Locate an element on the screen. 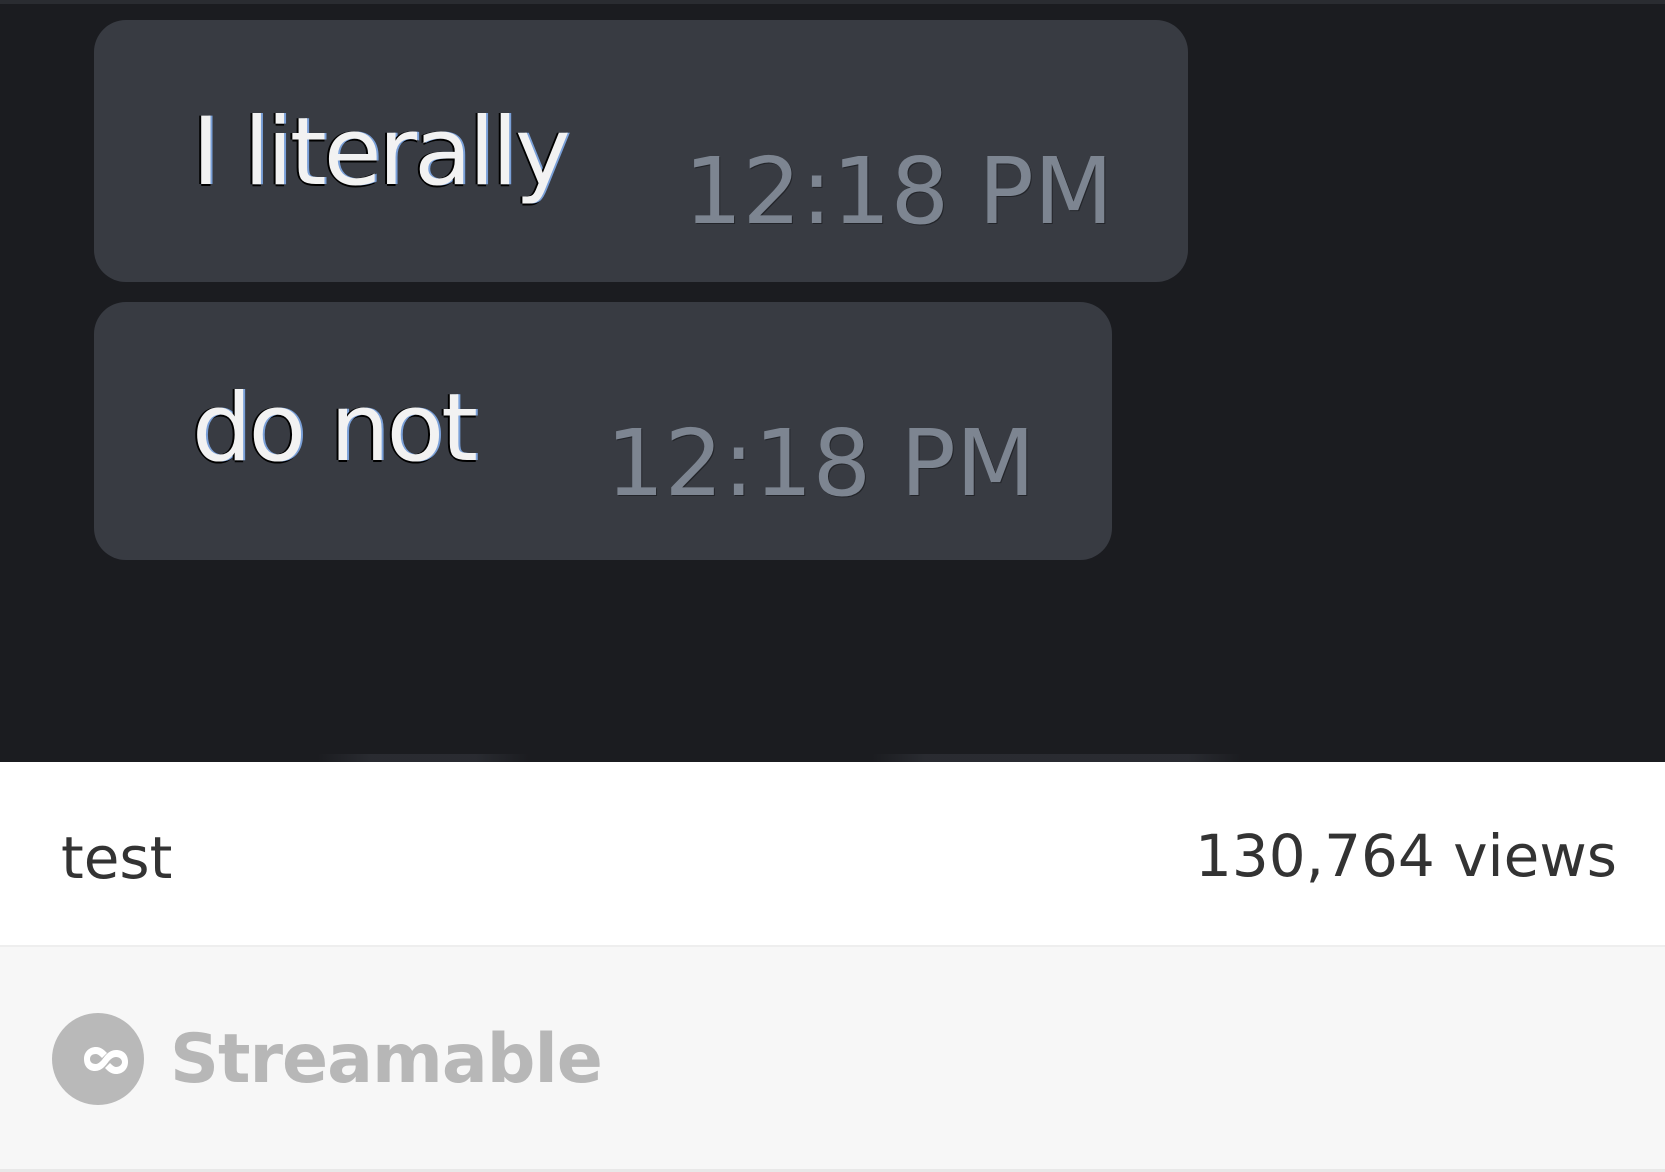  streamable-home-link: Streamable is located at coordinates (327, 1059).